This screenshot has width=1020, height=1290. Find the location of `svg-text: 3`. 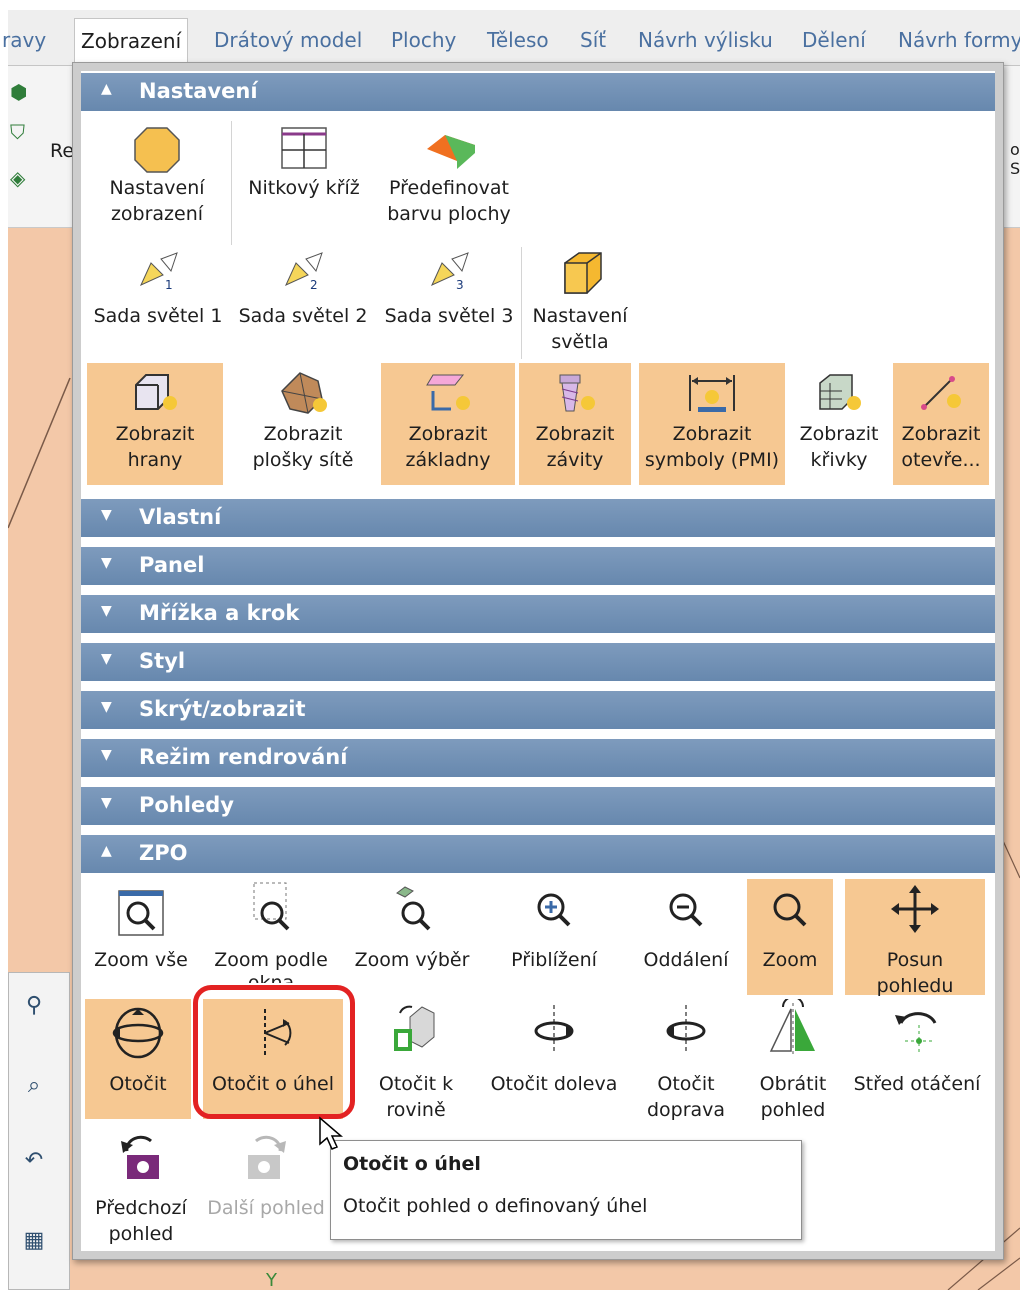

svg-text: 3 is located at coordinates (460, 285).